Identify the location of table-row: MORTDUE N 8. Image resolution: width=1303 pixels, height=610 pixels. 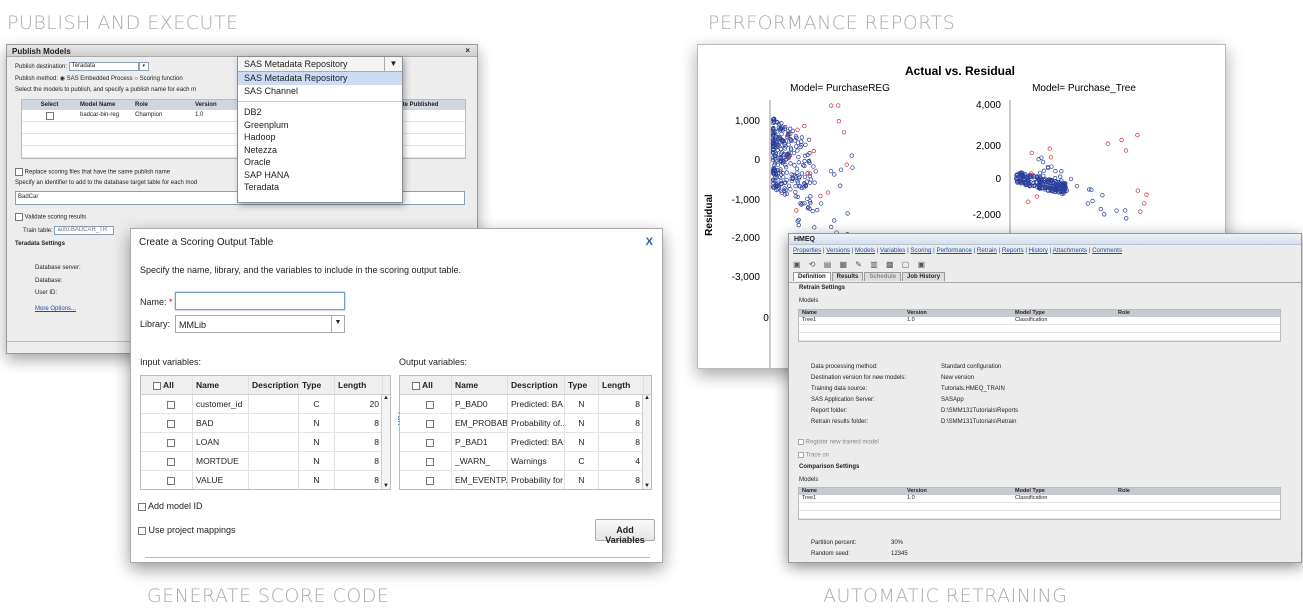
(265, 461).